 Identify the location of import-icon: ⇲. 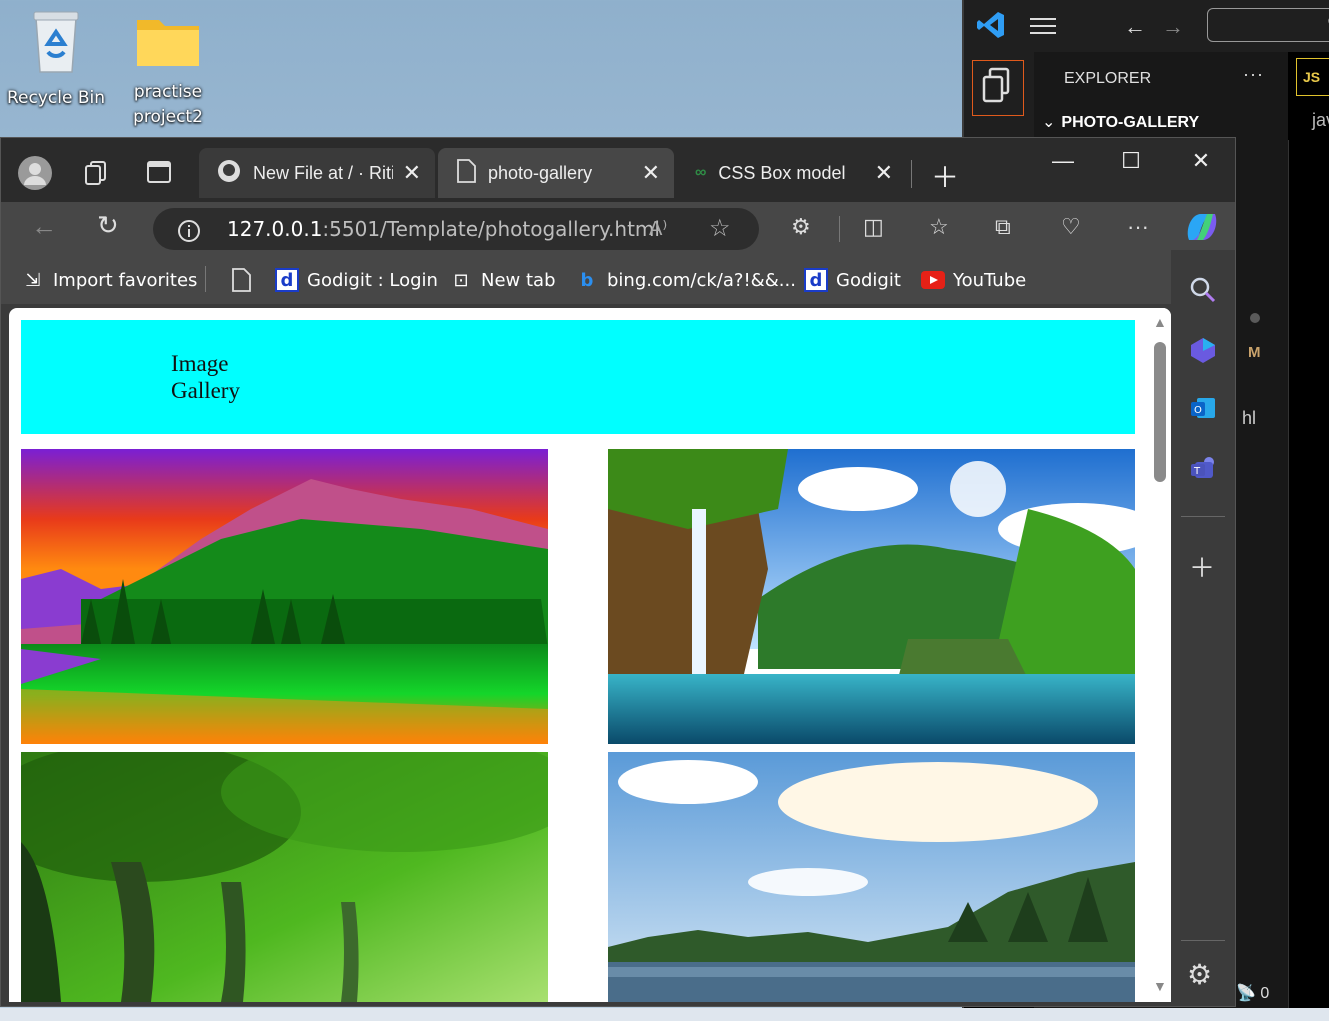
(33, 280).